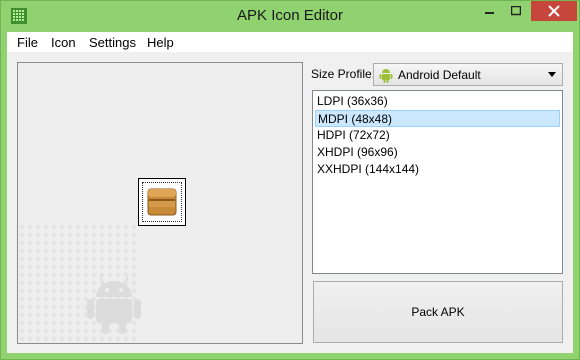 Image resolution: width=580 pixels, height=360 pixels. I want to click on maximize-icon, so click(516, 11).